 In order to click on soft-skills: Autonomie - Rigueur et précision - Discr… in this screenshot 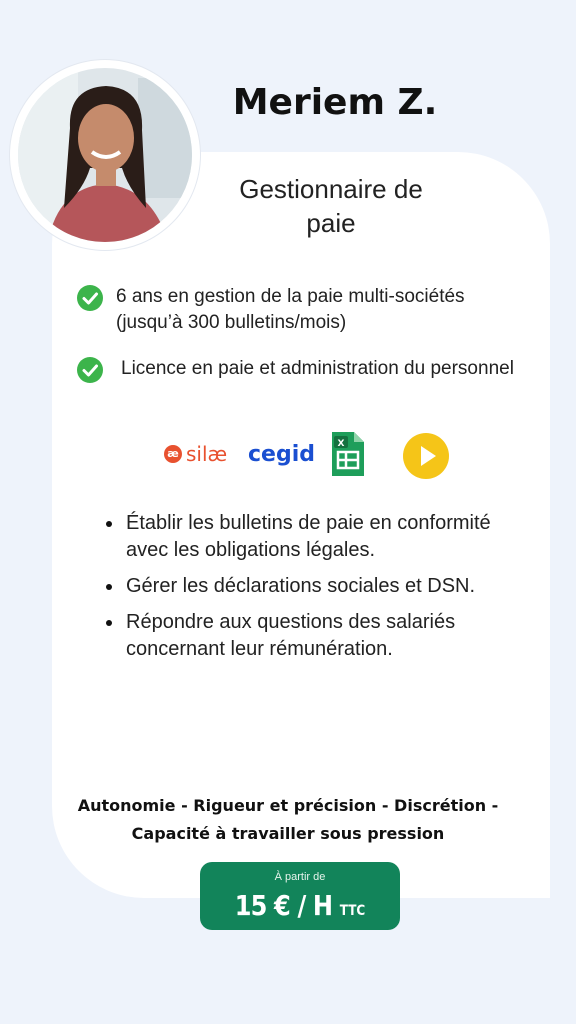, I will do `click(288, 820)`.